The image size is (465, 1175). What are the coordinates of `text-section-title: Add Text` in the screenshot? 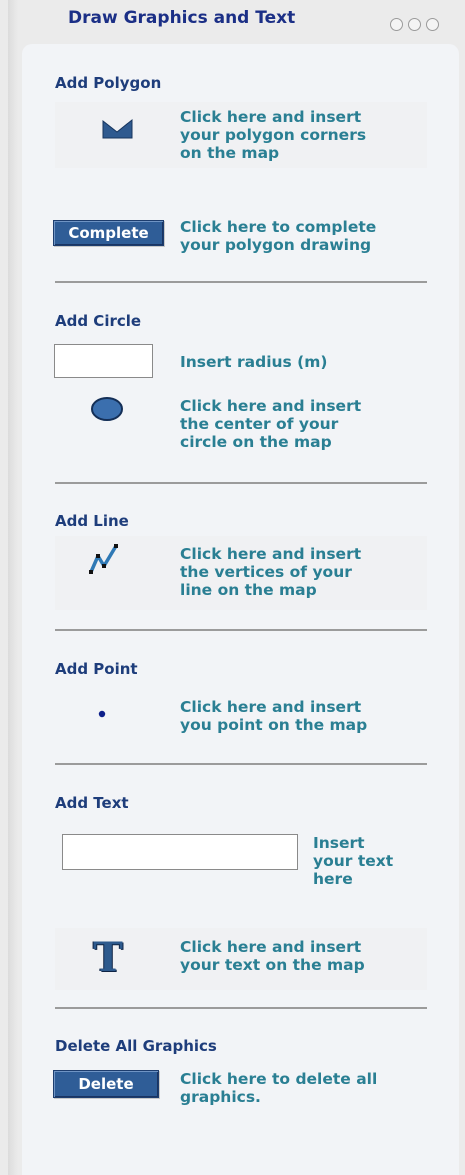 It's located at (92, 803).